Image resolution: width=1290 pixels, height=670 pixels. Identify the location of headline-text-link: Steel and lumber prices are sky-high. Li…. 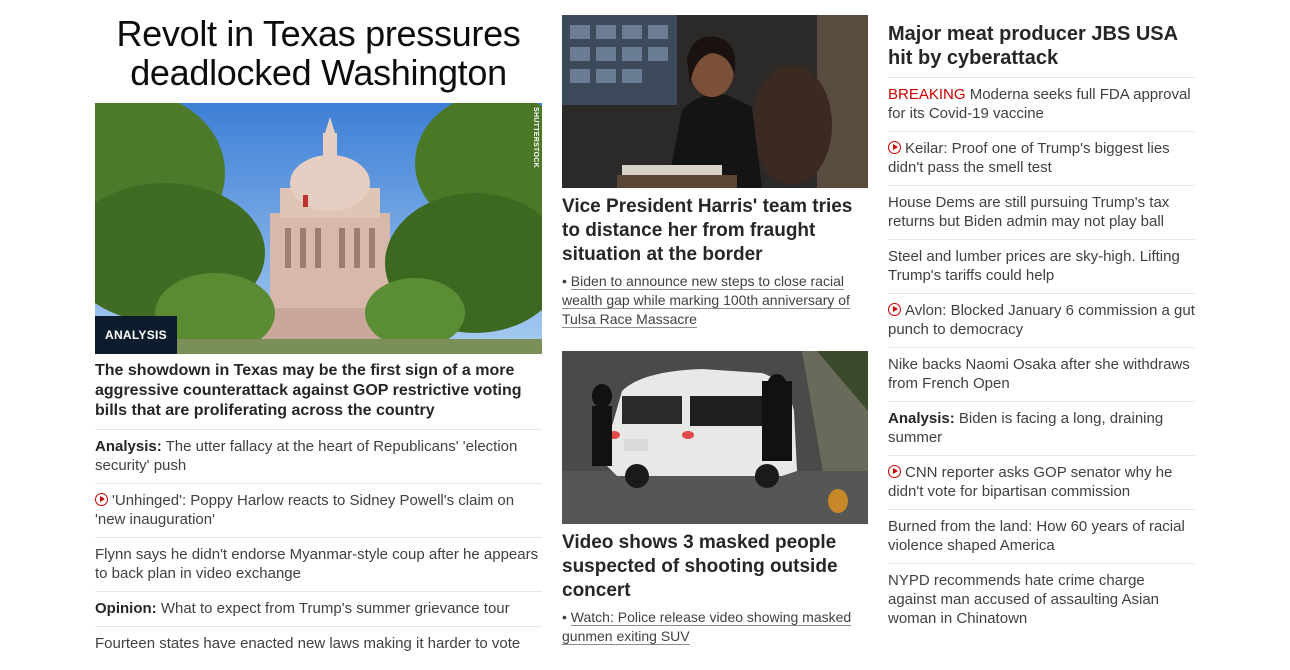
(1034, 266).